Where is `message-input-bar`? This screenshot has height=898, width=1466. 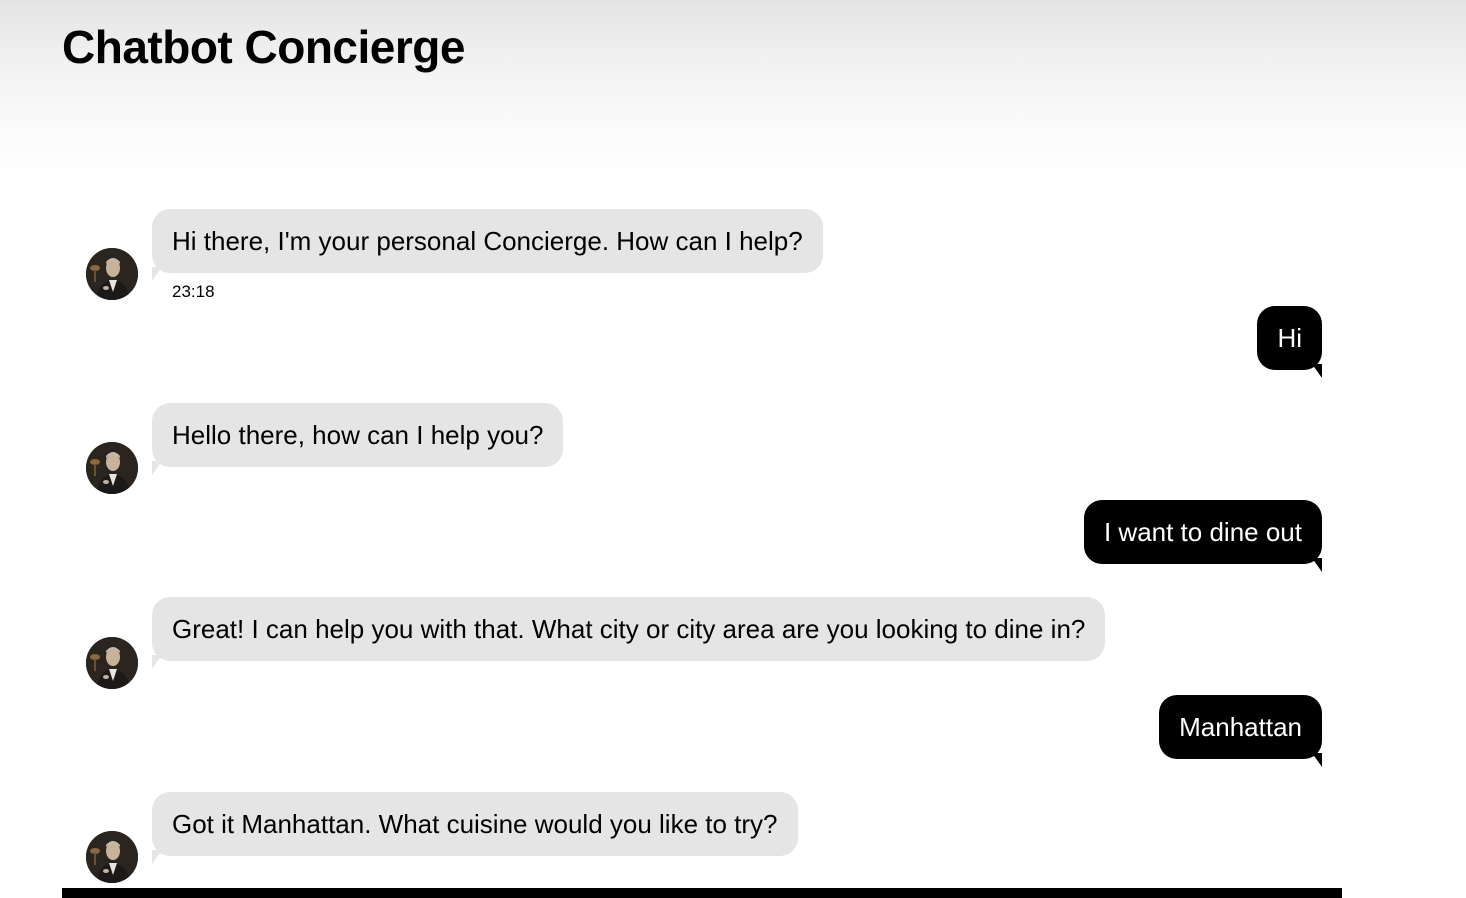 message-input-bar is located at coordinates (702, 893).